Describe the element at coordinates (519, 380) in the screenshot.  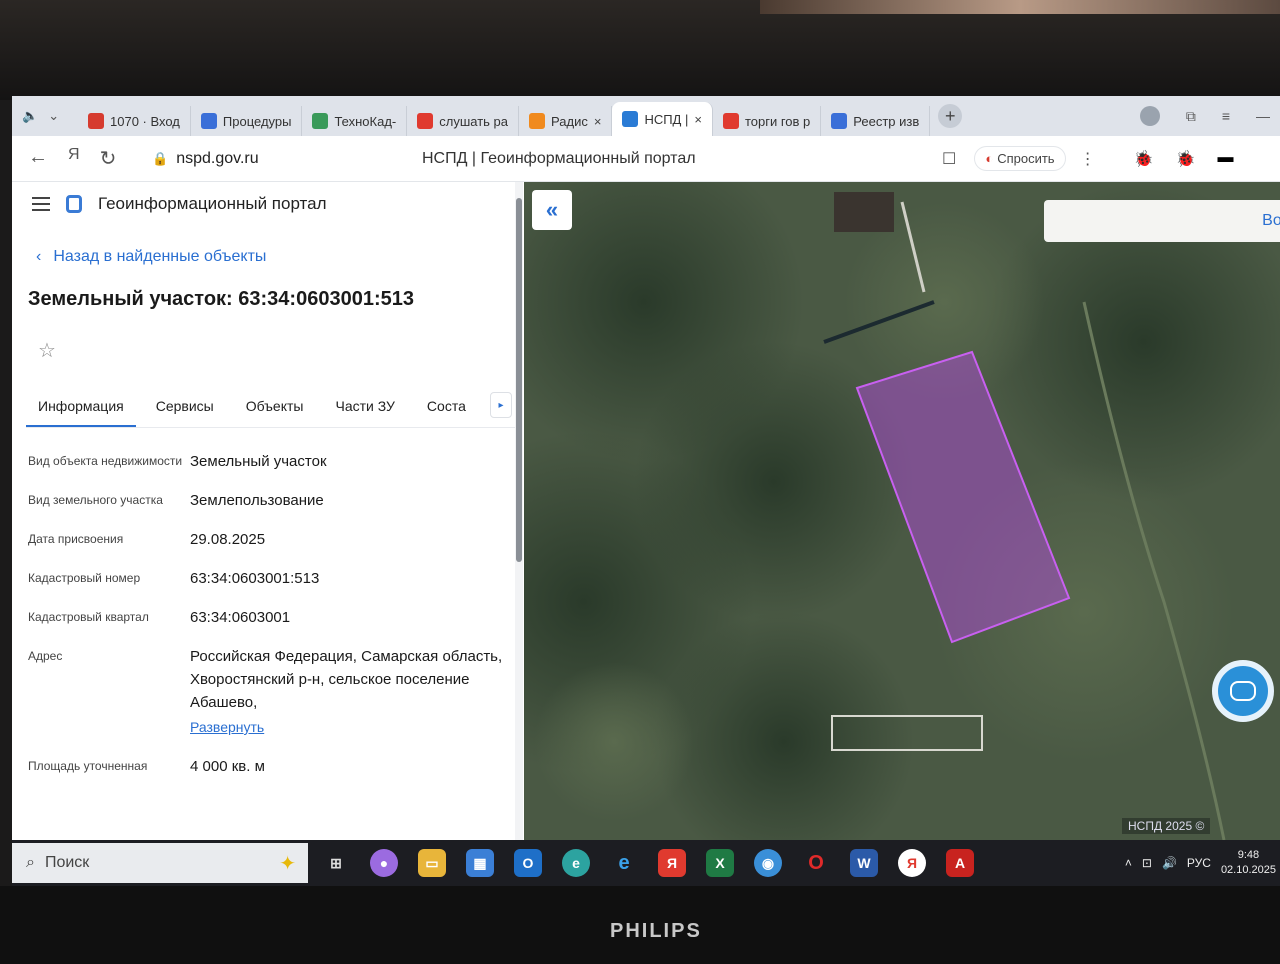
I see `scrollbar-thumb` at that location.